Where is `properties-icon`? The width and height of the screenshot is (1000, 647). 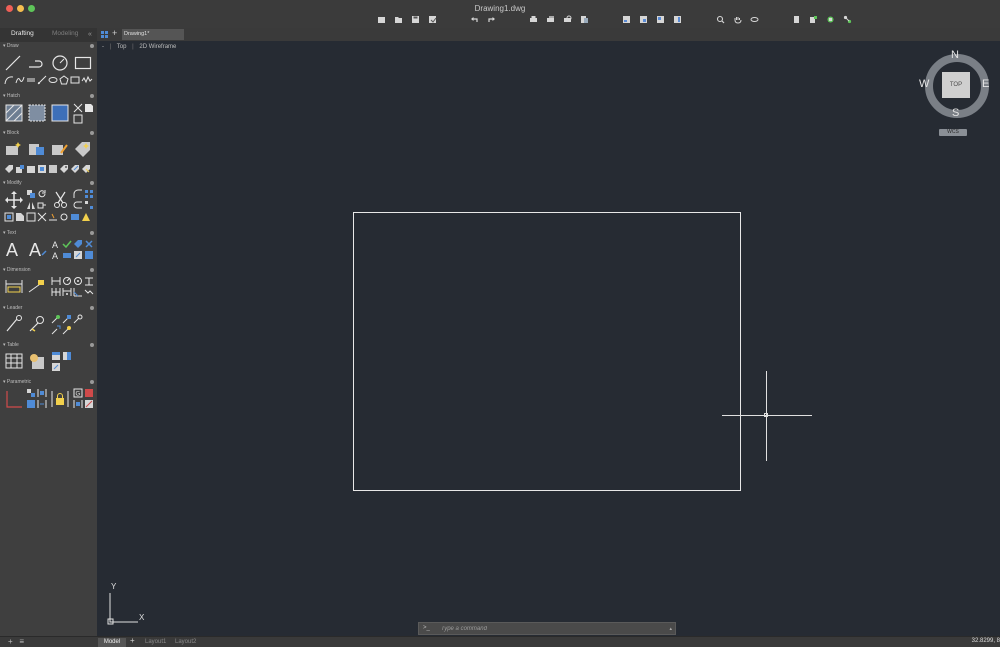 properties-icon is located at coordinates (660, 19).